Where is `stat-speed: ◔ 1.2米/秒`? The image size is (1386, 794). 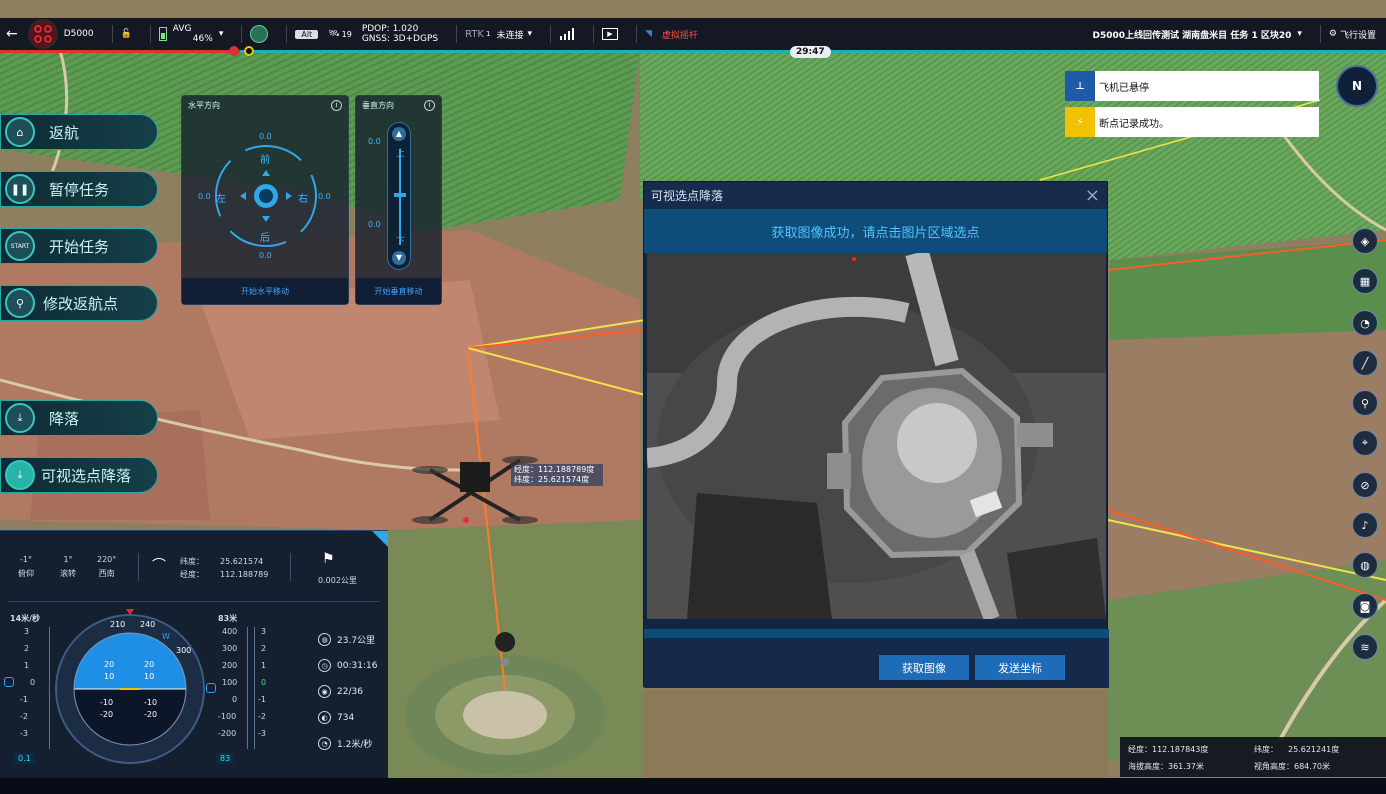 stat-speed: ◔ 1.2米/秒 is located at coordinates (345, 743).